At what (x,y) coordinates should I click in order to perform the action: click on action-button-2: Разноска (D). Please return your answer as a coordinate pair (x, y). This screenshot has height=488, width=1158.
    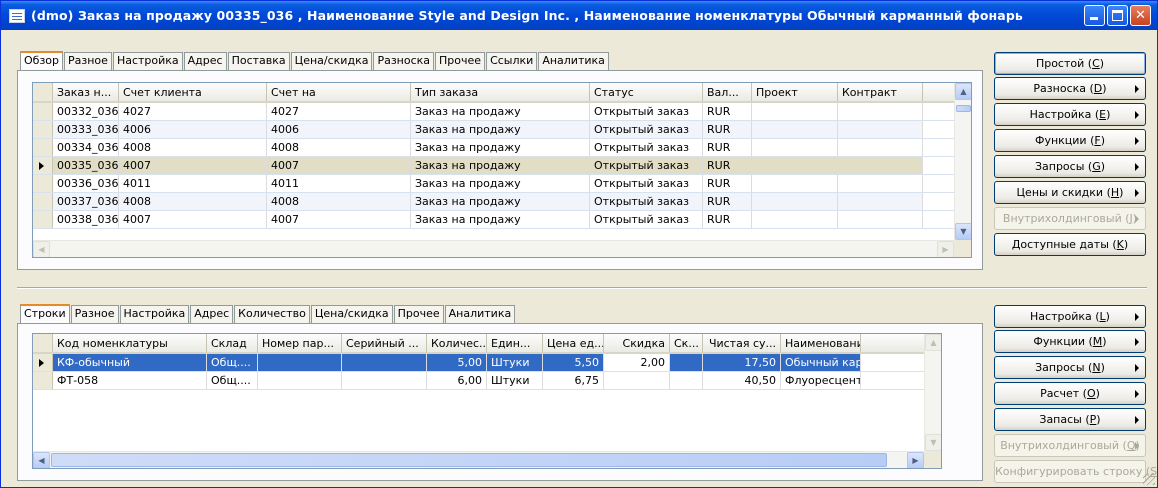
    Looking at the image, I should click on (1070, 88).